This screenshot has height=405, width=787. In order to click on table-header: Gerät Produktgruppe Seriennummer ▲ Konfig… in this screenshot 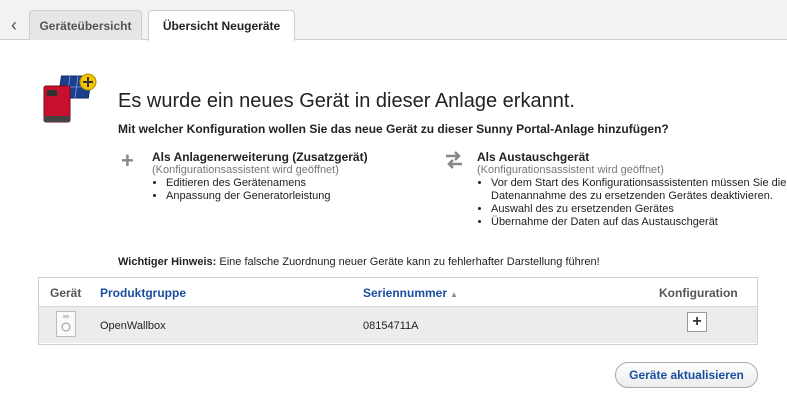, I will do `click(398, 292)`.